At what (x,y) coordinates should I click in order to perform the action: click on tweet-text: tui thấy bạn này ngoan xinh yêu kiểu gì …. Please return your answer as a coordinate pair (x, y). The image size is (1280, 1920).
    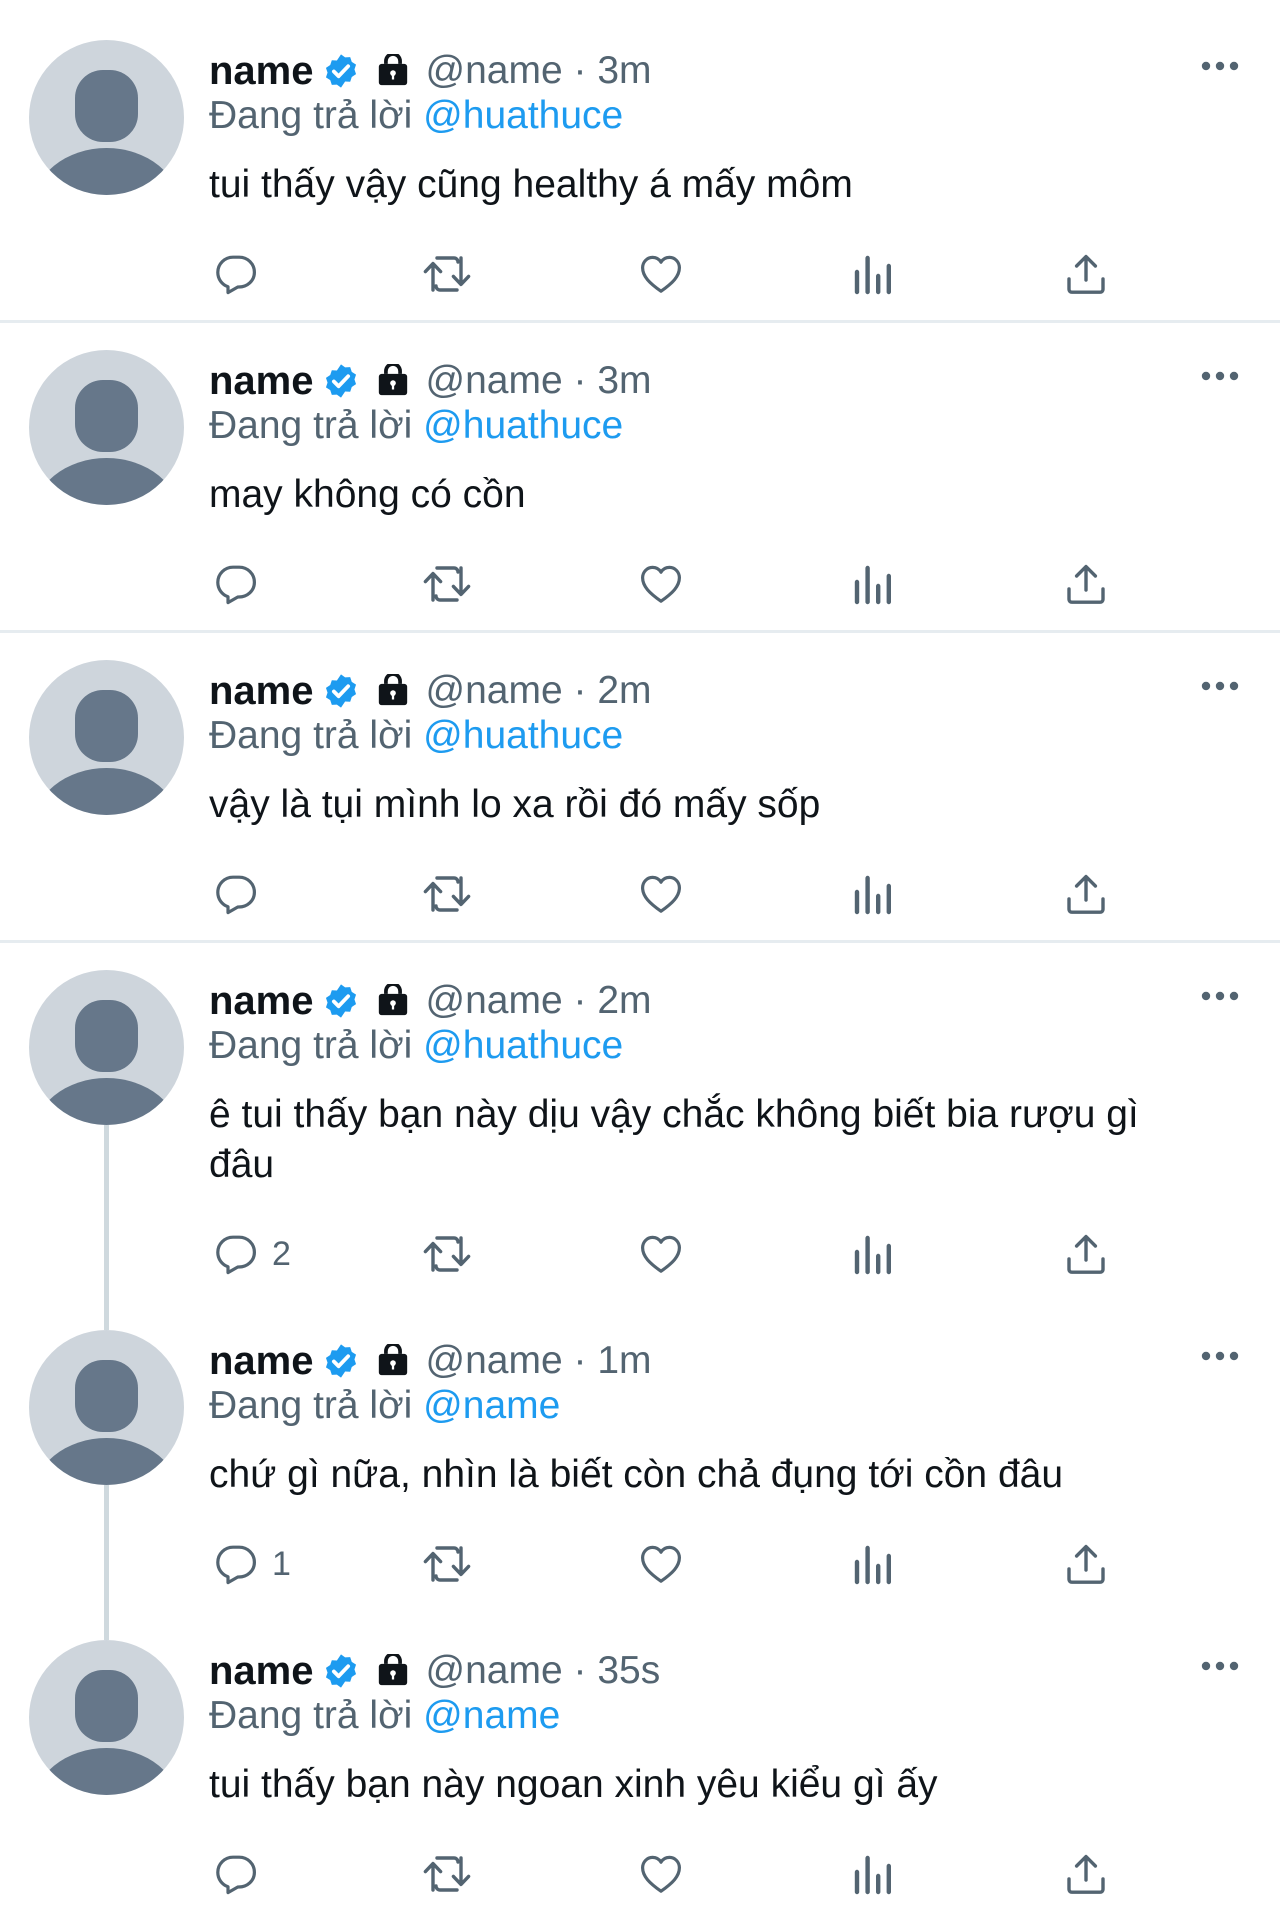
    Looking at the image, I should click on (573, 1784).